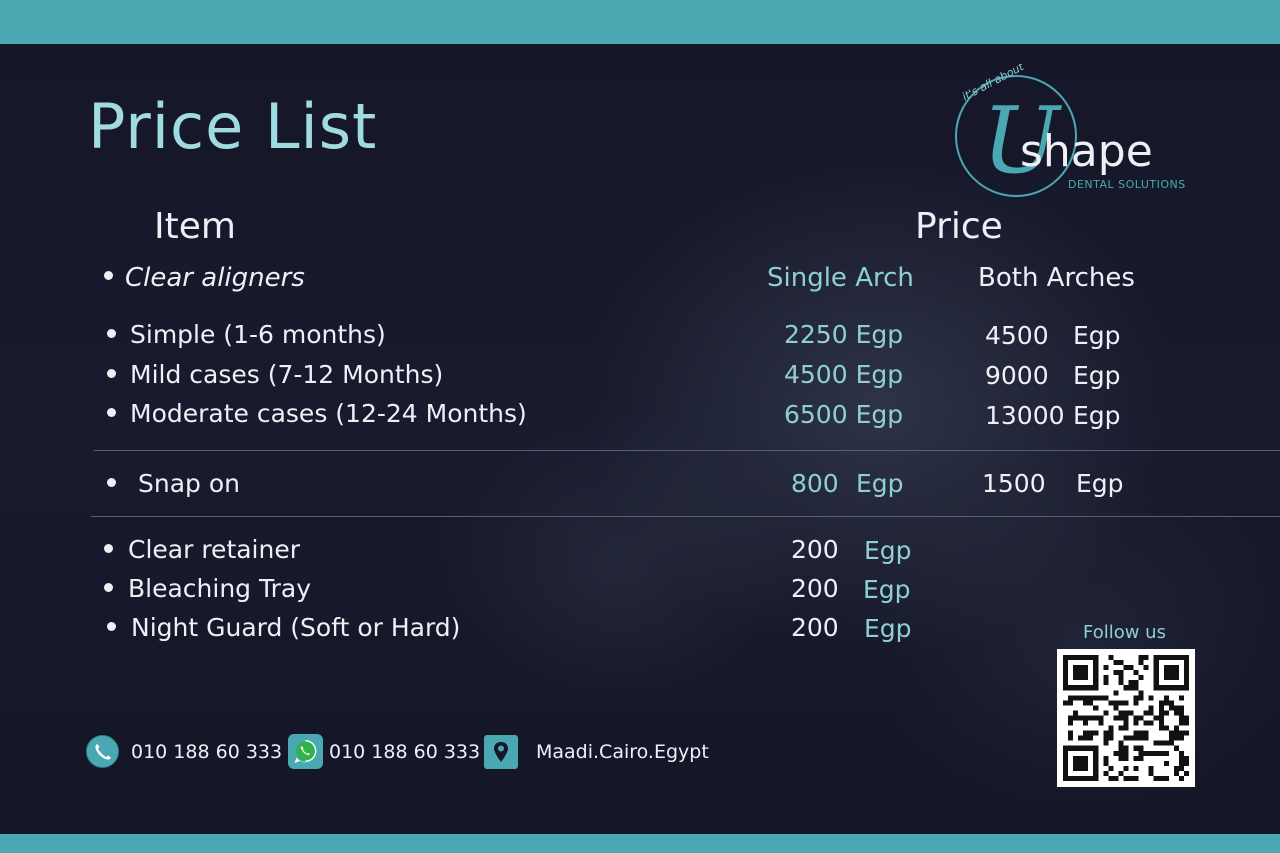 Image resolution: width=1280 pixels, height=853 pixels. I want to click on single-arch-price: 4500 Egp, so click(844, 374).